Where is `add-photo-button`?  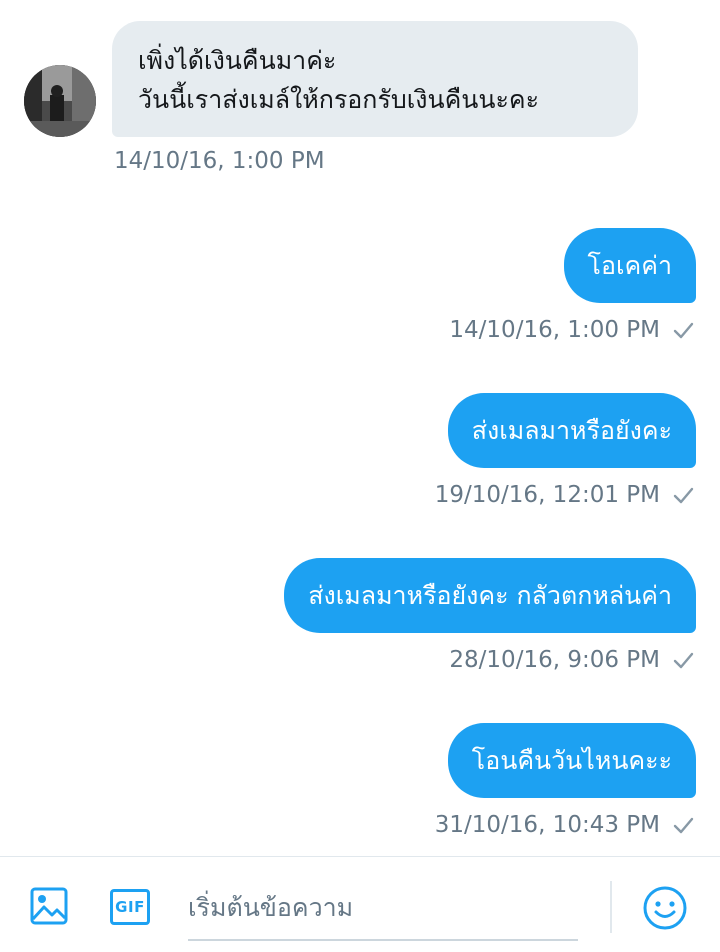
add-photo-button is located at coordinates (49, 906).